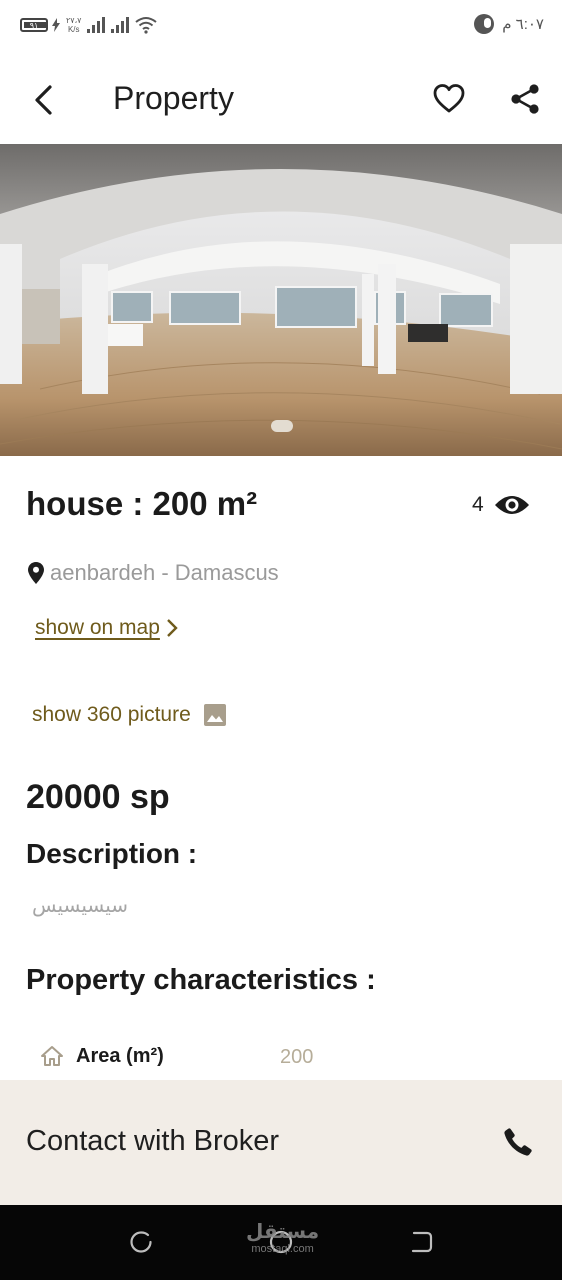 The width and height of the screenshot is (562, 1280). Describe the element at coordinates (96, 25) in the screenshot. I see `signal-icon` at that location.